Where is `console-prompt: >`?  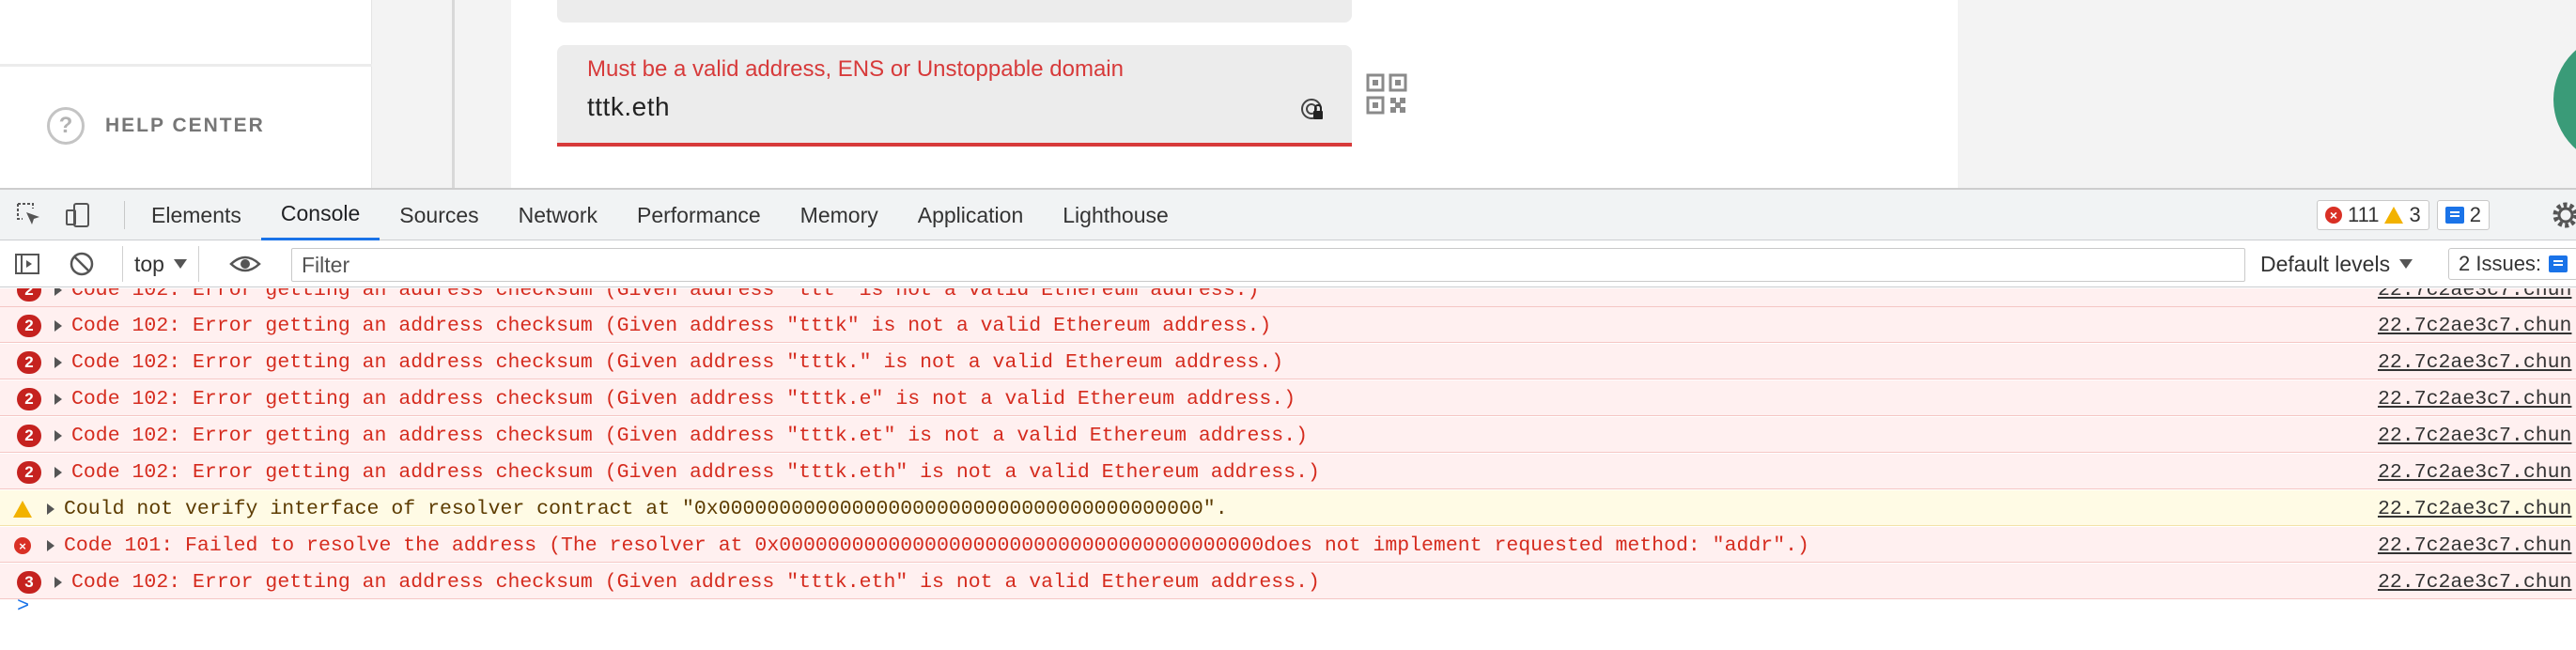 console-prompt: > is located at coordinates (23, 606).